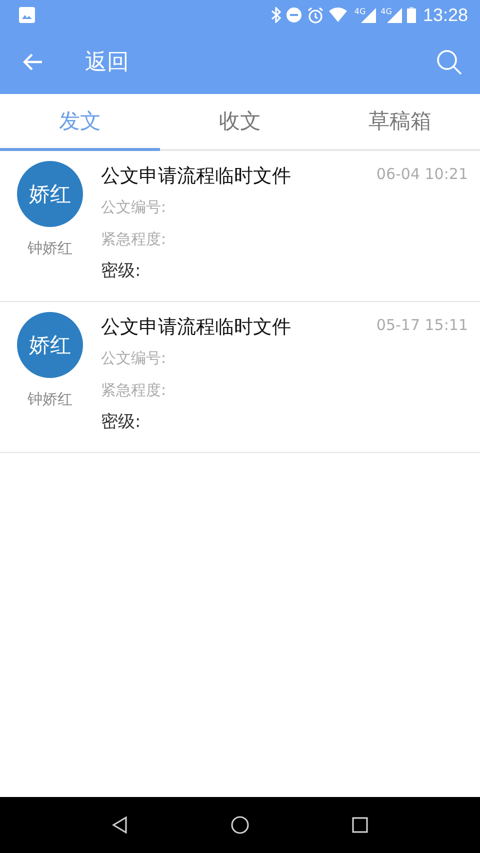 The height and width of the screenshot is (853, 480). I want to click on battery-icon, so click(411, 15).